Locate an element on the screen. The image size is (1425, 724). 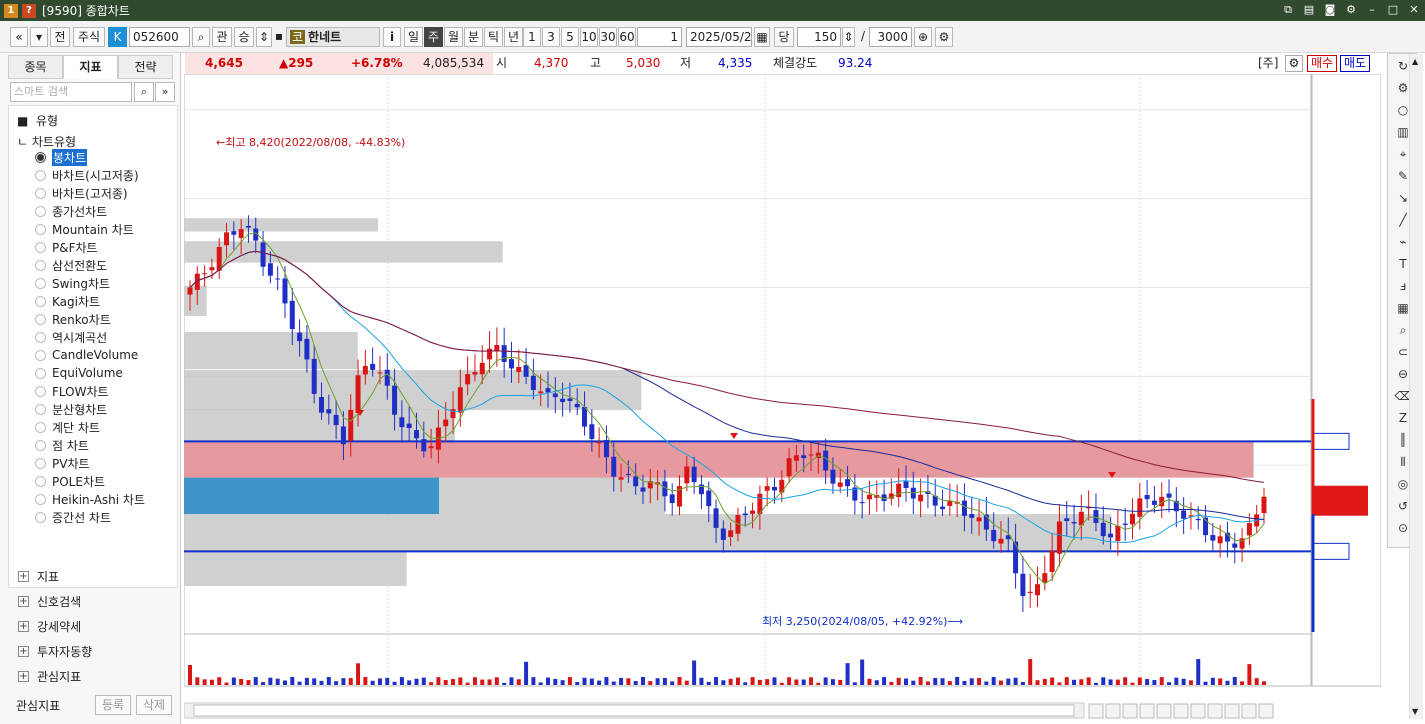
stock-name-field: 코 한네트 is located at coordinates (333, 37).